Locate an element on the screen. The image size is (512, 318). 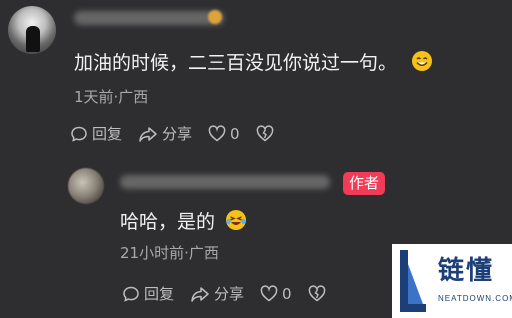
site-logo-icon is located at coordinates (413, 281).